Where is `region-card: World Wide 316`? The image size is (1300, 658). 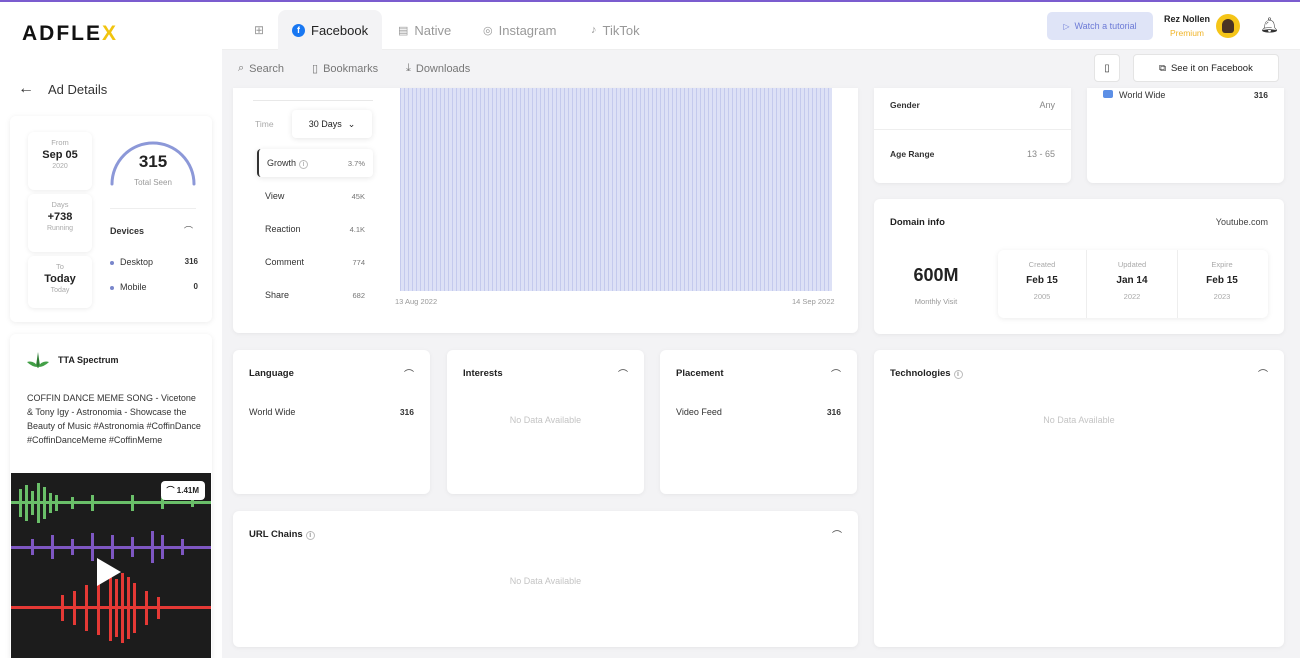
region-card: World Wide 316 is located at coordinates (1185, 135).